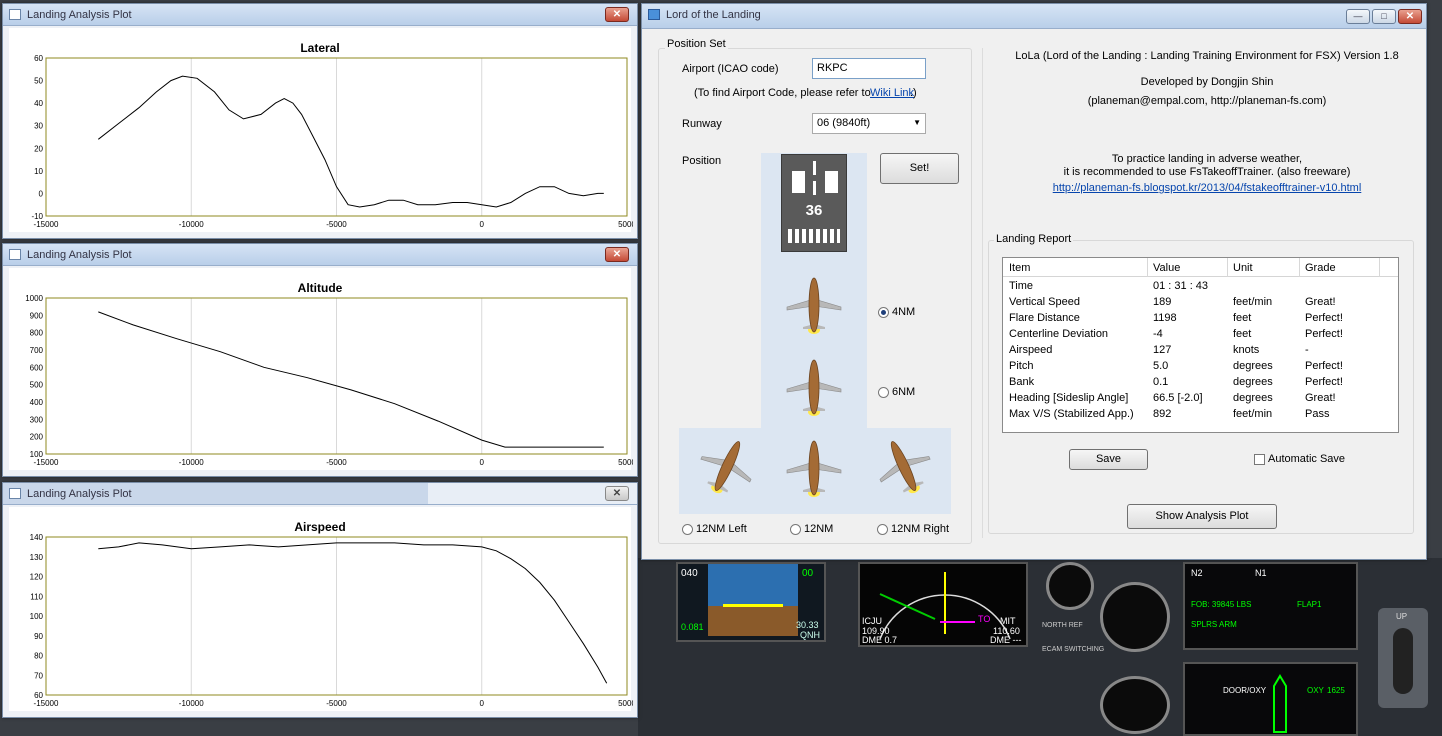 The height and width of the screenshot is (736, 1442). I want to click on radio-4nm-label: 4NM, so click(903, 312).